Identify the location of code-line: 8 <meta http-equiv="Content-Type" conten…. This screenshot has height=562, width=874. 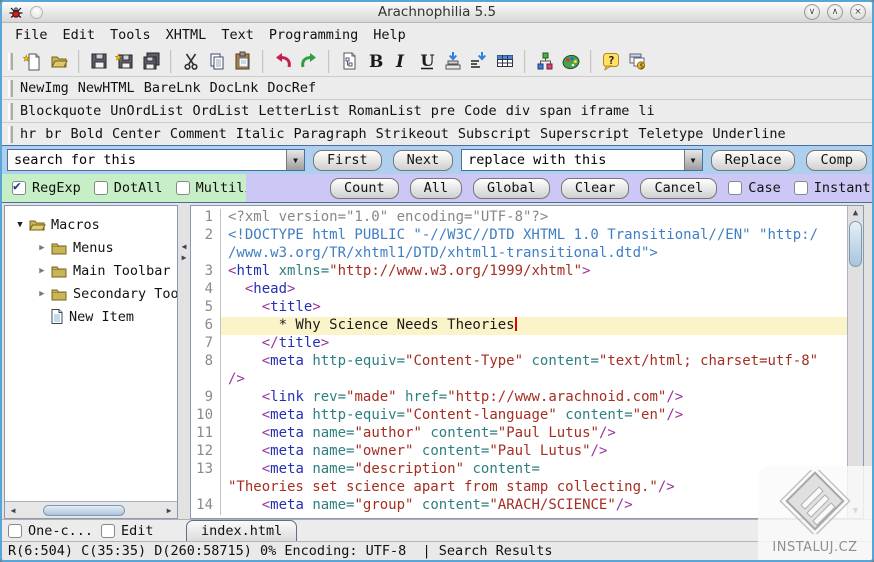
(519, 362).